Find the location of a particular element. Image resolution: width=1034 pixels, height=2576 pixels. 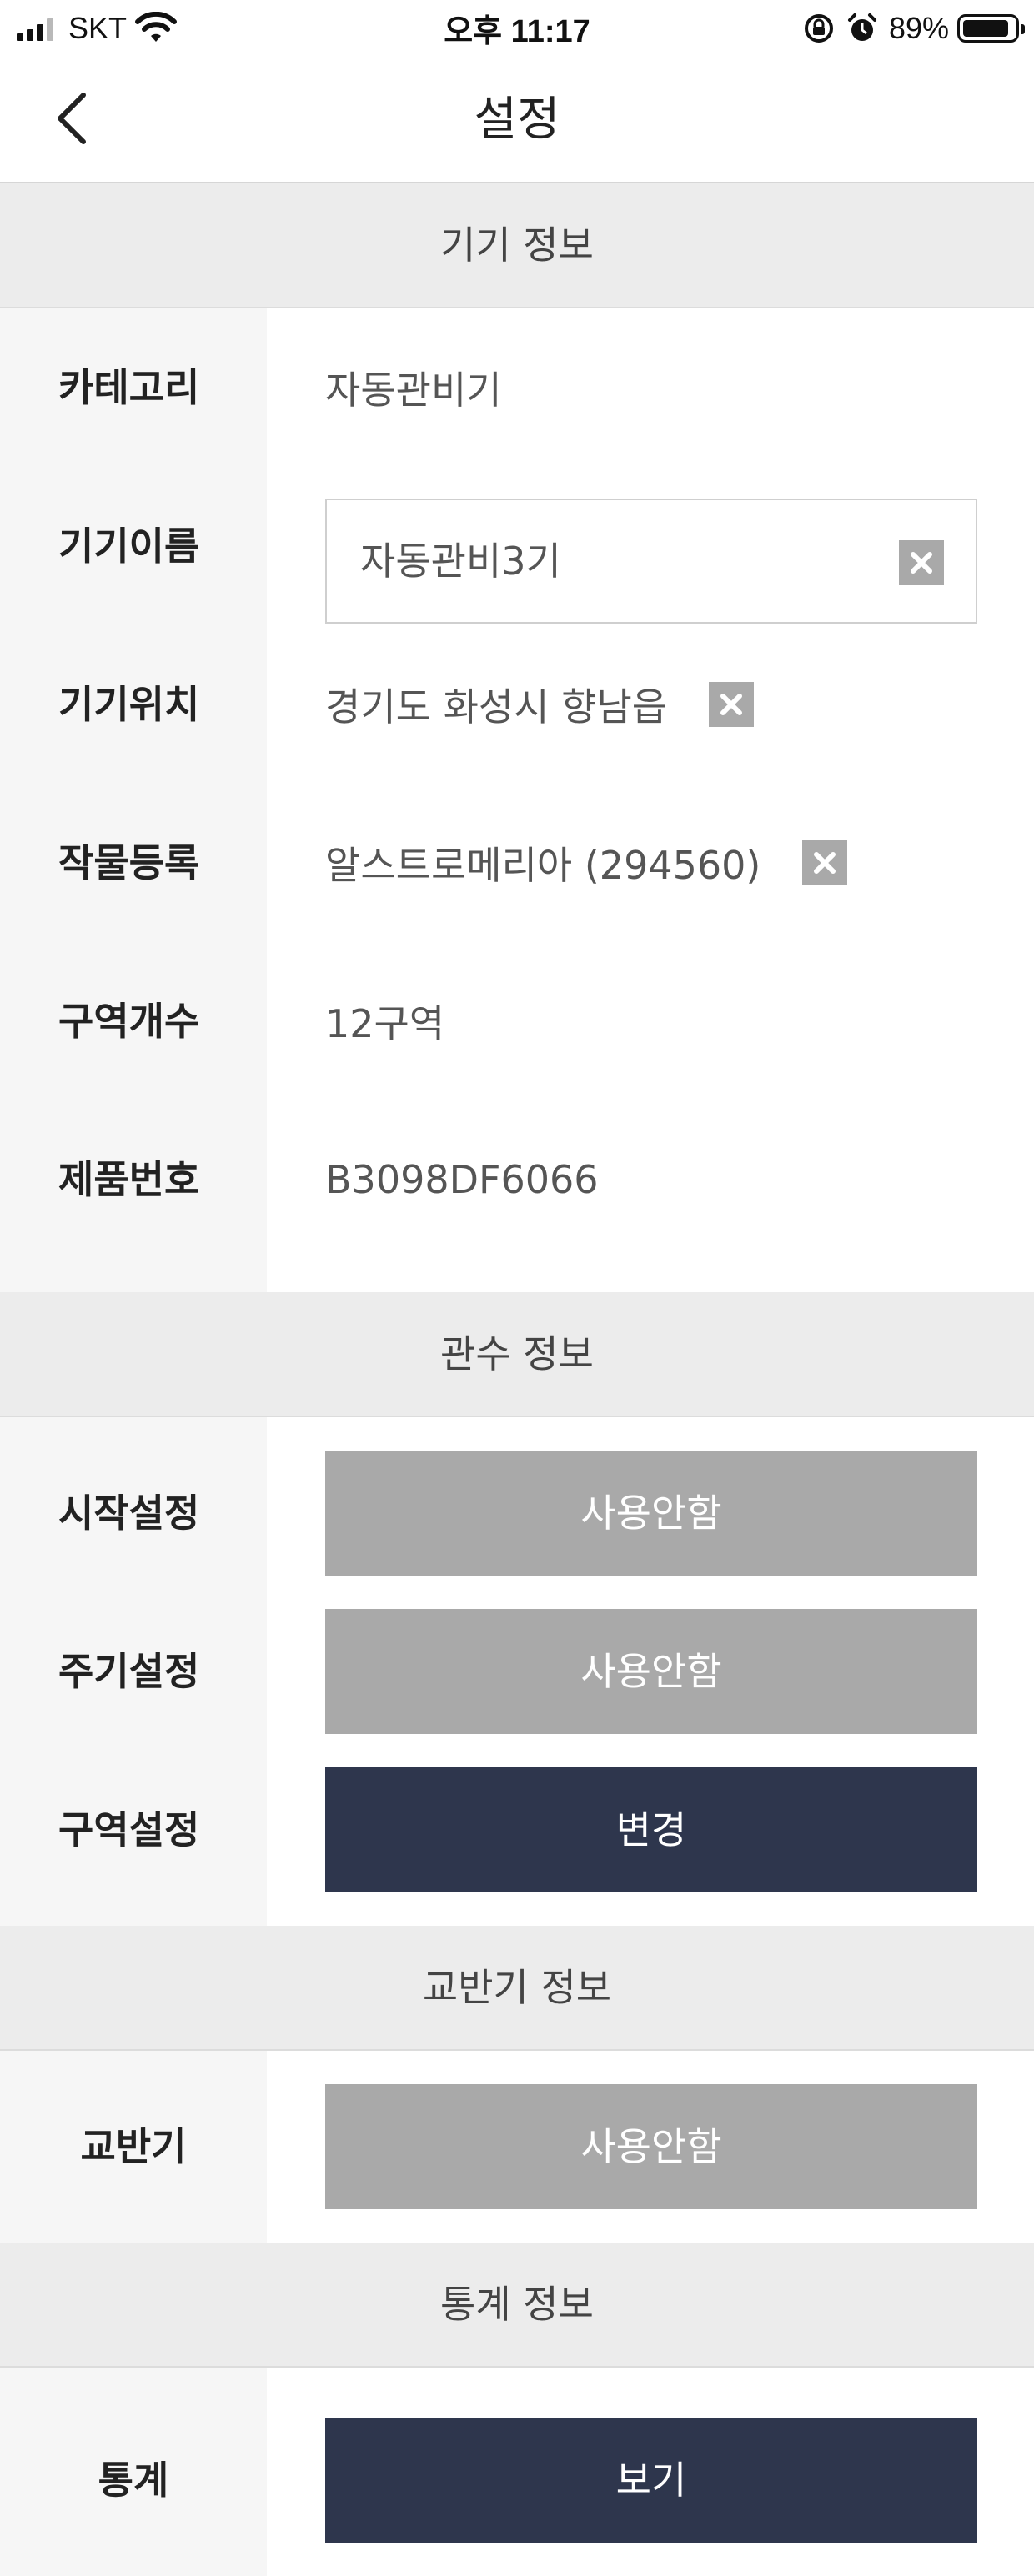

crop-value: 알스트로메리아 (294560) is located at coordinates (543, 865).